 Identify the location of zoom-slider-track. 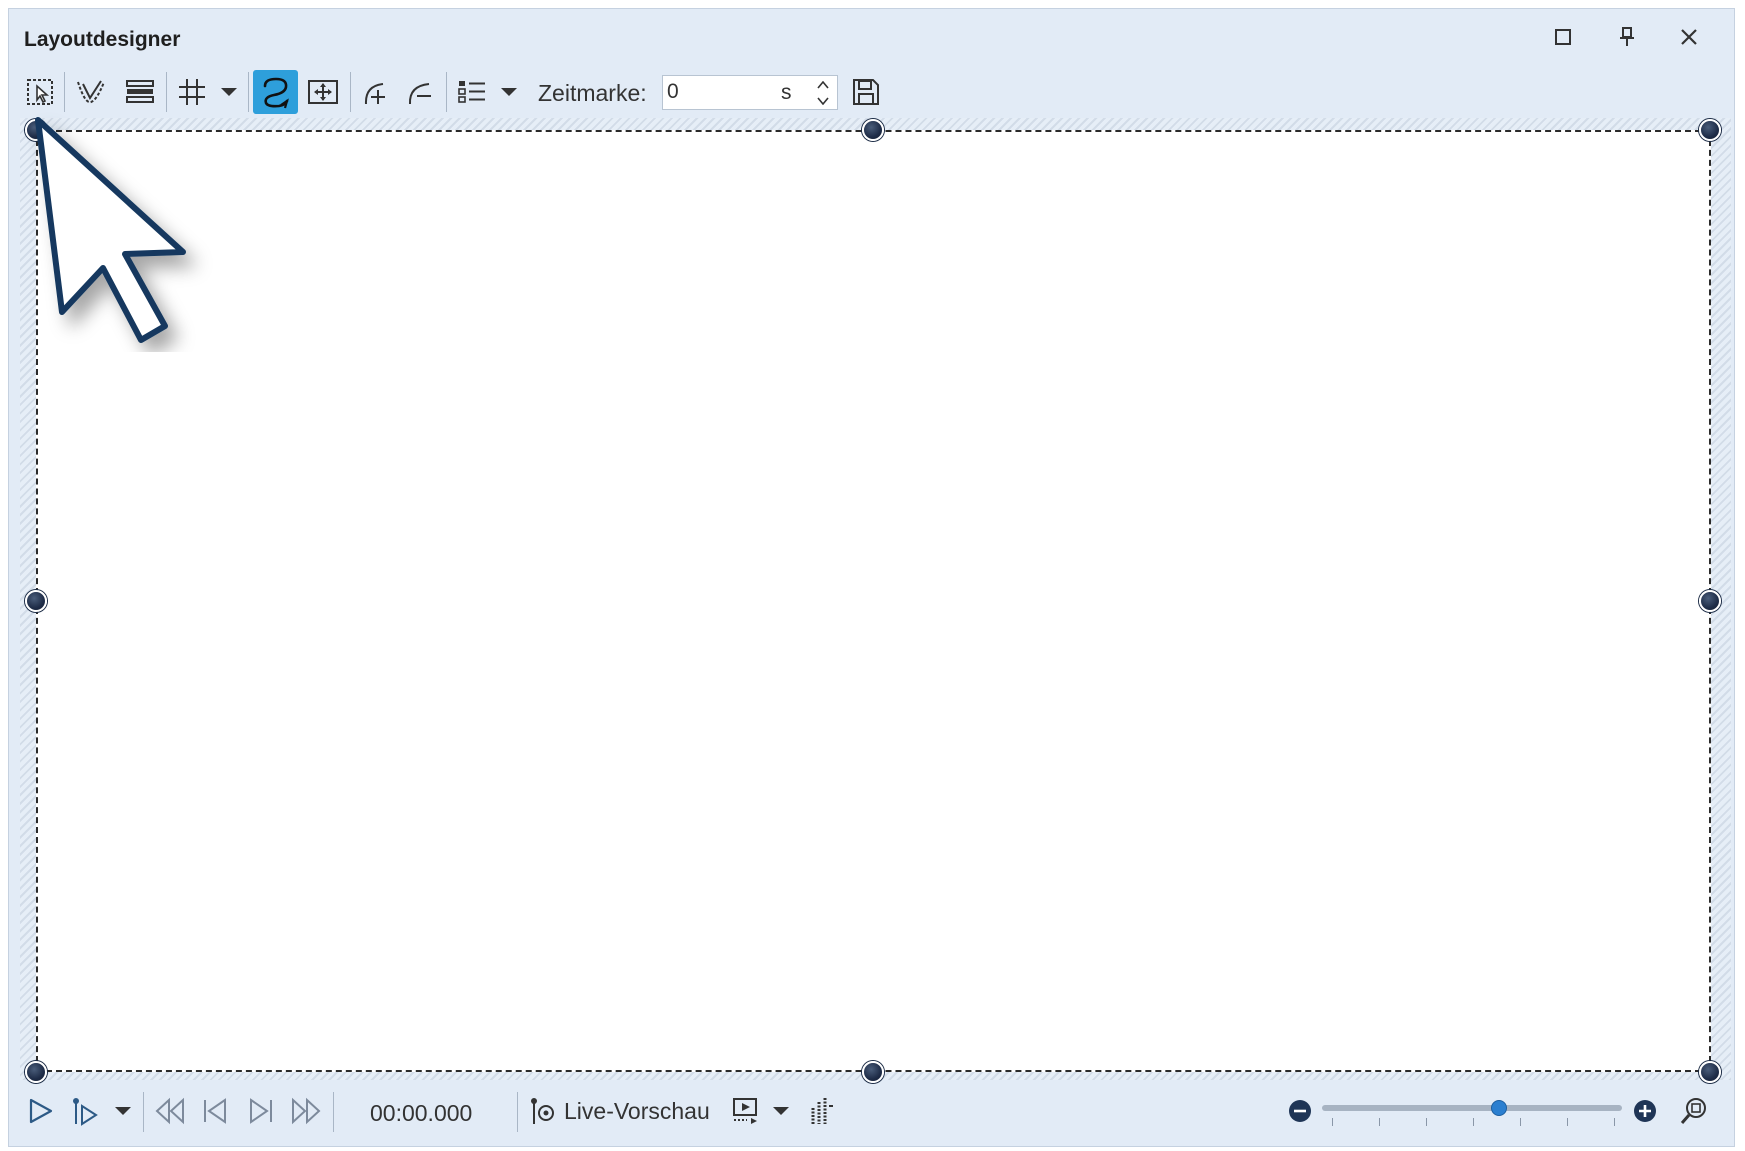
(1472, 1108).